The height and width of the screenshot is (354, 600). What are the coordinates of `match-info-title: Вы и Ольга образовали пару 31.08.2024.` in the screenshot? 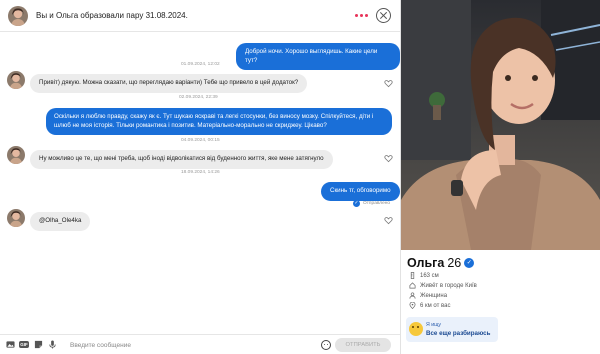 It's located at (112, 15).